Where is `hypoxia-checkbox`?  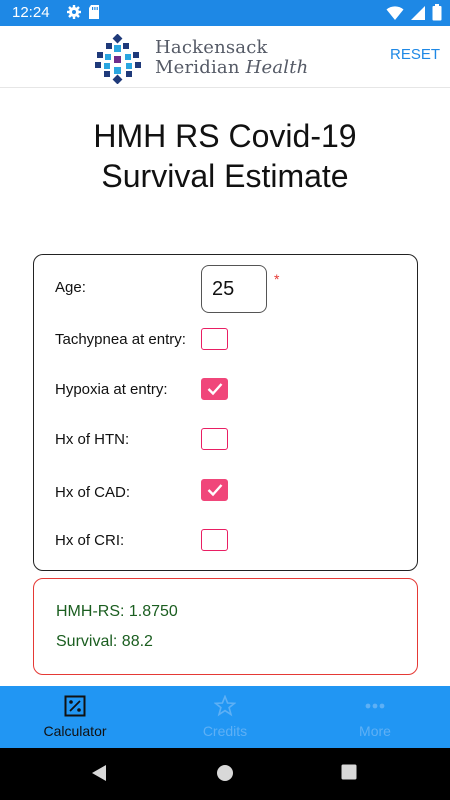
hypoxia-checkbox is located at coordinates (214, 389).